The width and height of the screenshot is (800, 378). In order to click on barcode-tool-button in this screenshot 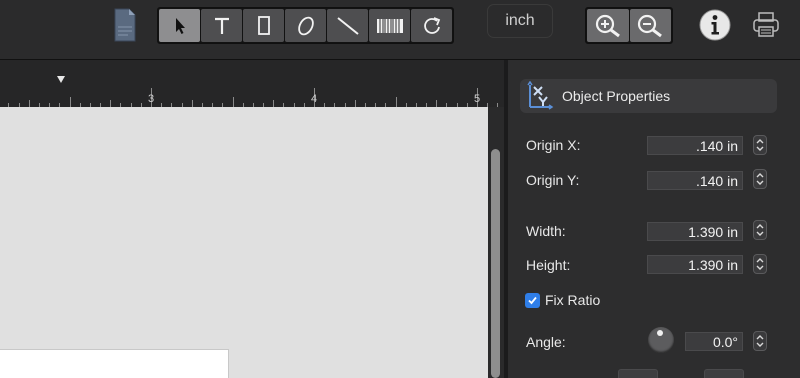, I will do `click(389, 25)`.